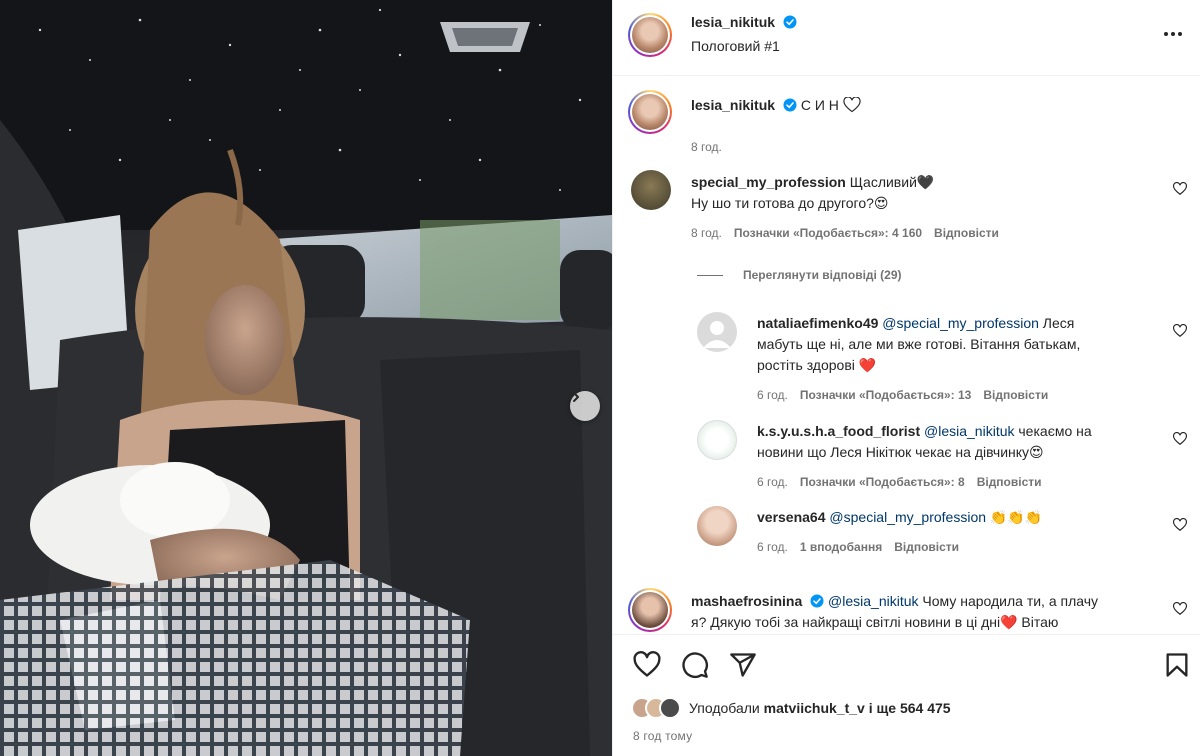 This screenshot has height=756, width=1200. Describe the element at coordinates (906, 122) in the screenshot. I see `caption: lesia_nikituk С И Н 8 год.` at that location.